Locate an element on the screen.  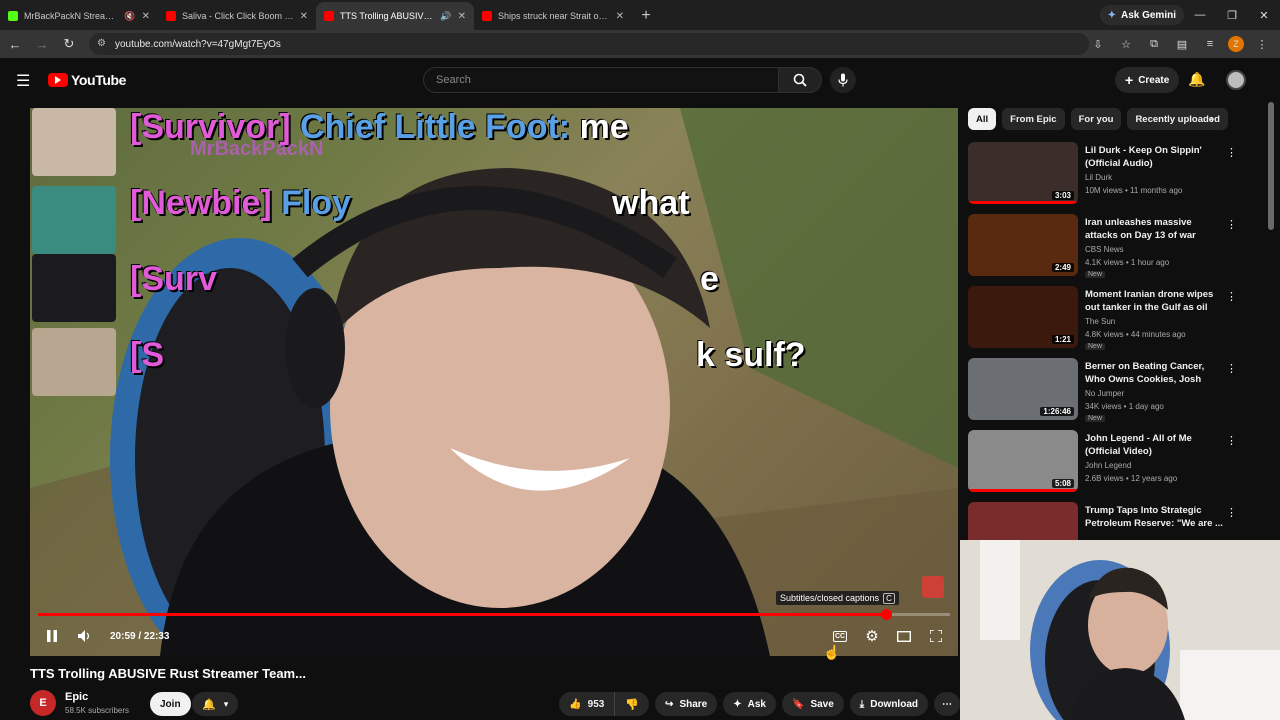
share-arrow-icon: ↪ is located at coordinates (669, 704).